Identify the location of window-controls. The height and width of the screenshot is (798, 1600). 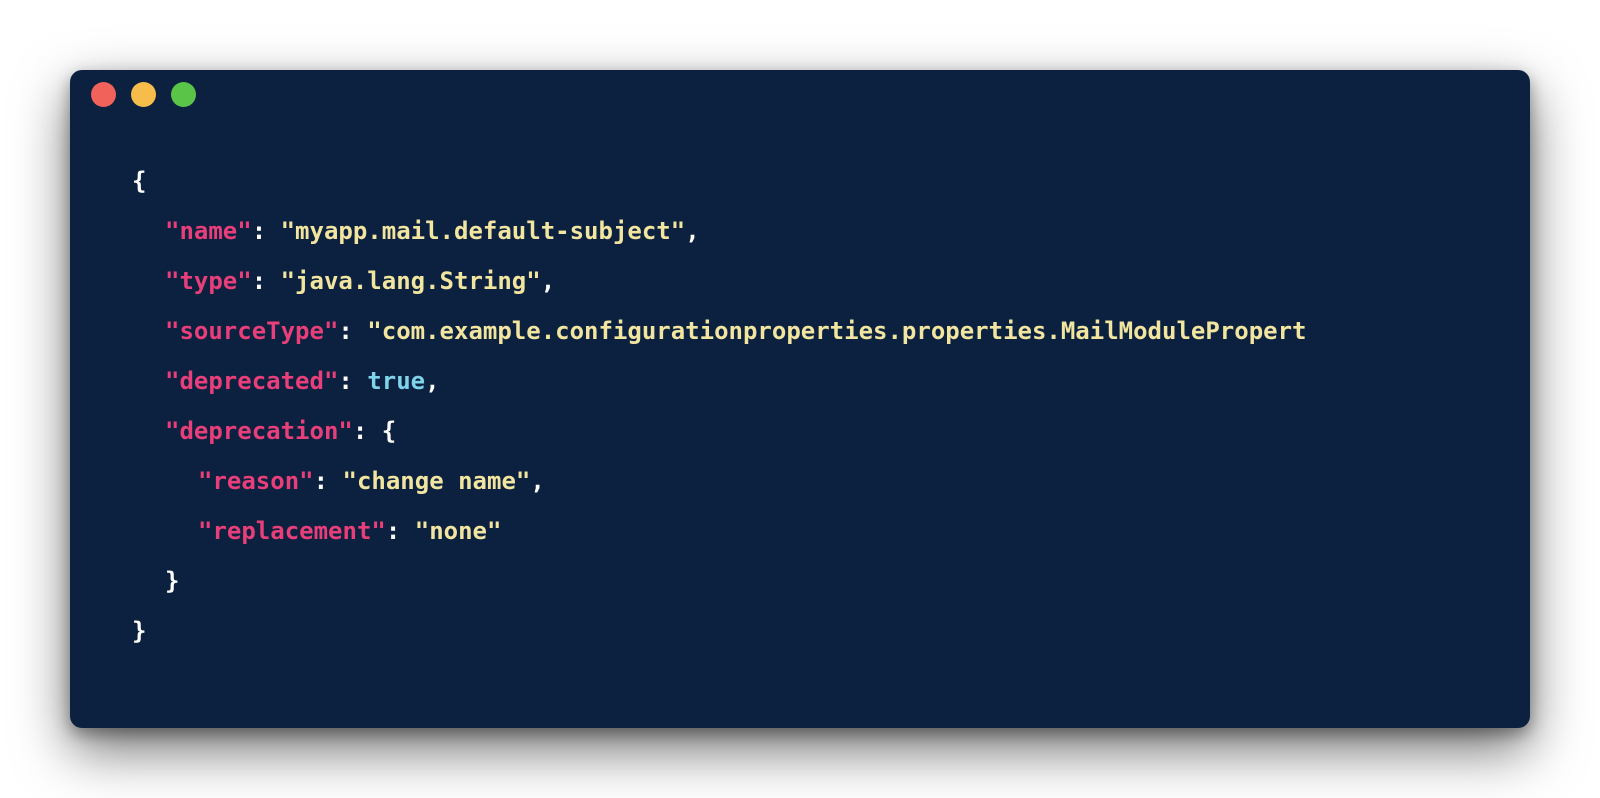
(143, 94).